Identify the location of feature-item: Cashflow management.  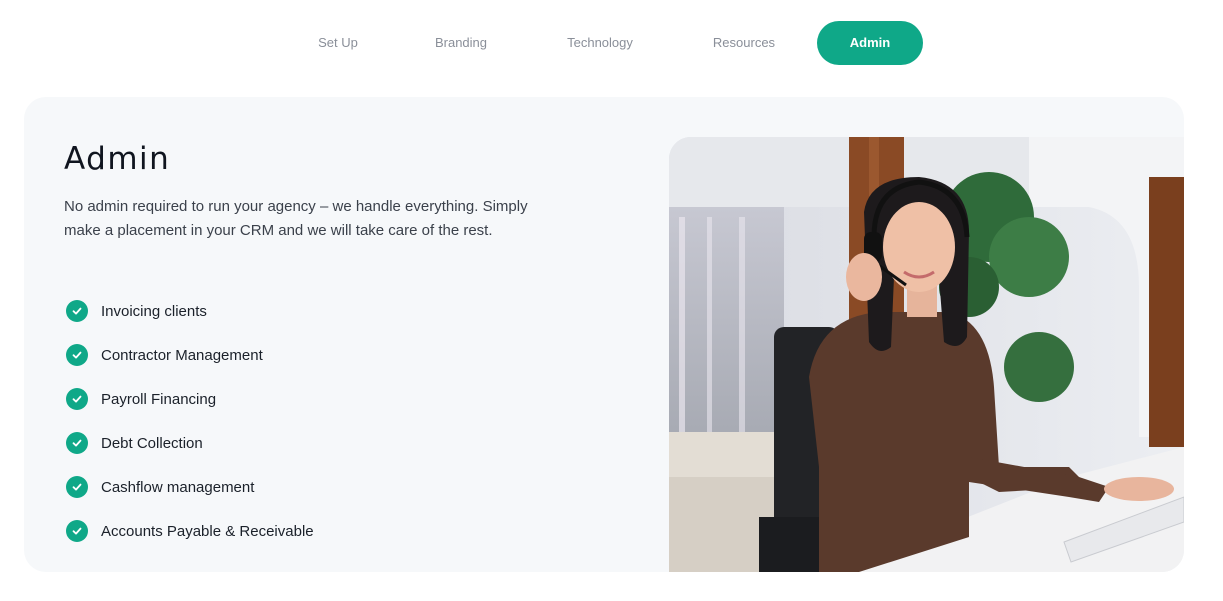
(189, 487).